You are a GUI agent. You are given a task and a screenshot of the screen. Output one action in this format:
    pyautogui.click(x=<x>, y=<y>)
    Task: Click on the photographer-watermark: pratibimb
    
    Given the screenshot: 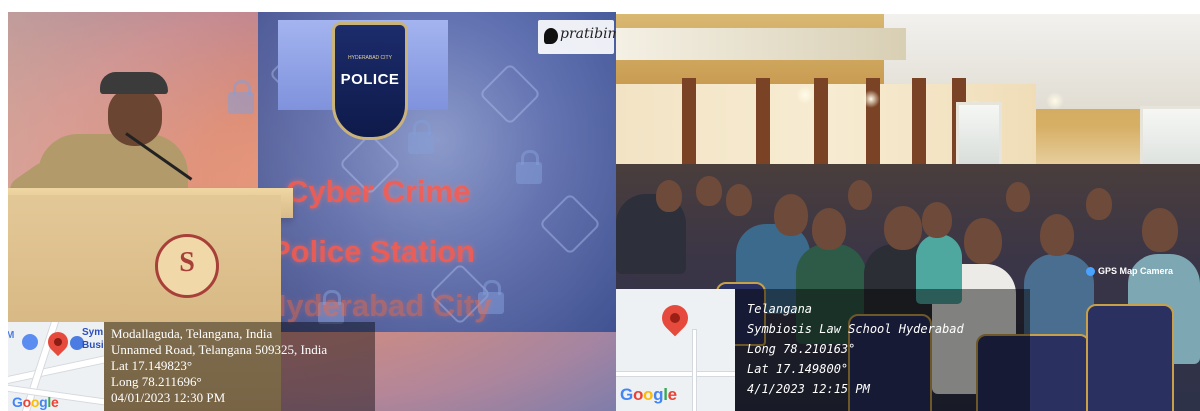 What is the action you would take?
    pyautogui.click(x=577, y=37)
    